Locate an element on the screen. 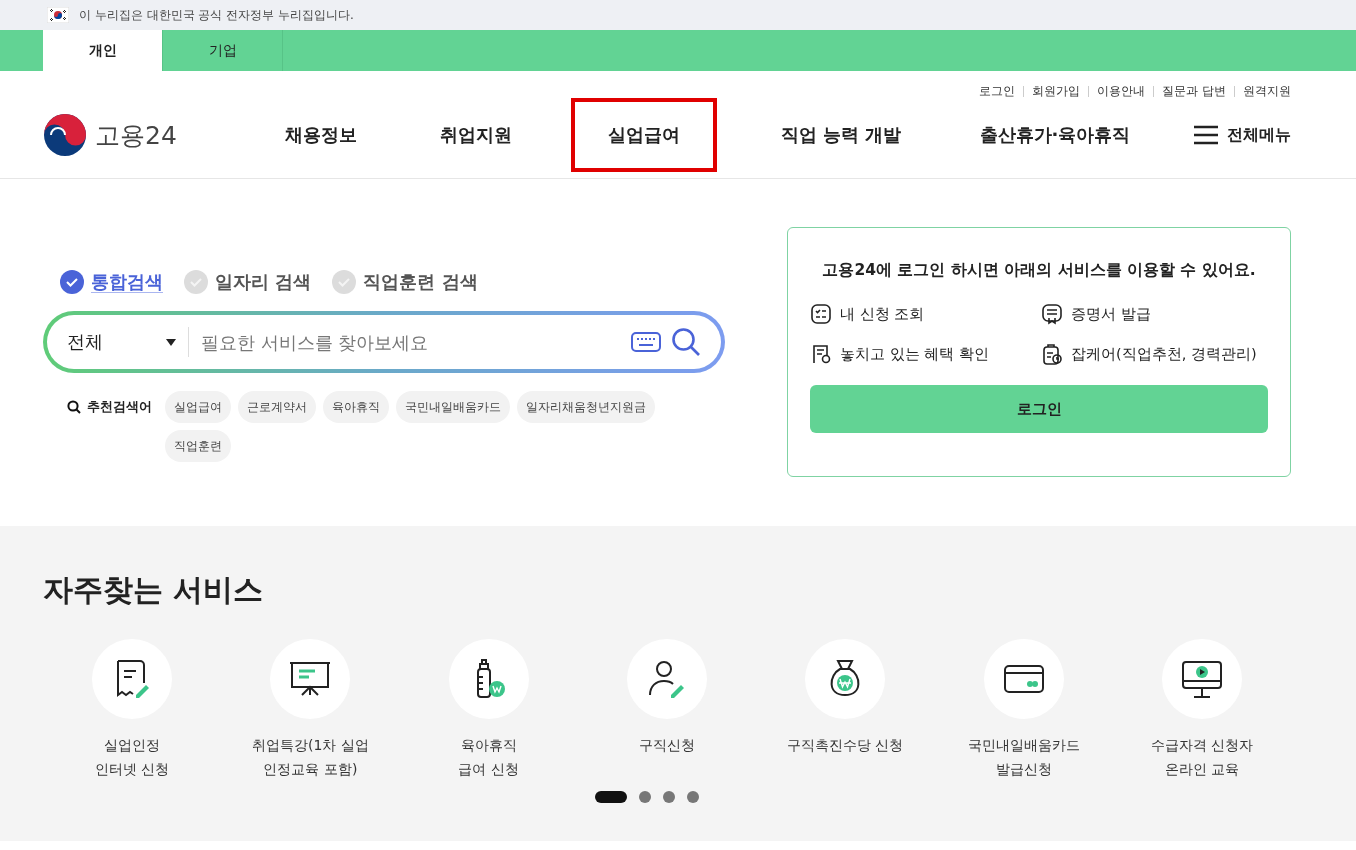 The image size is (1356, 850). keyboard-icon is located at coordinates (646, 342).